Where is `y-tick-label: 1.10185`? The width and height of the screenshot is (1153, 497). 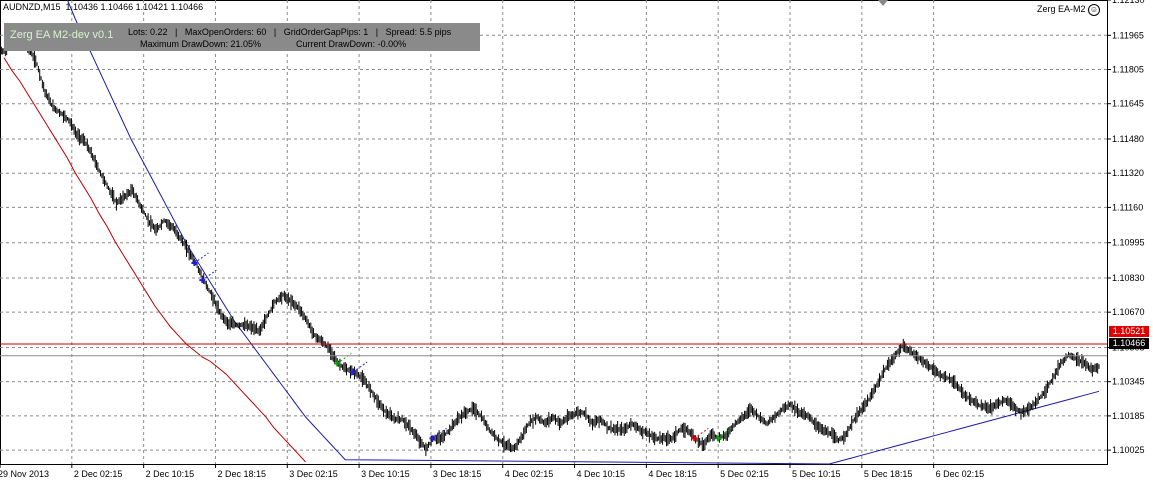 y-tick-label: 1.10185 is located at coordinates (1128, 416).